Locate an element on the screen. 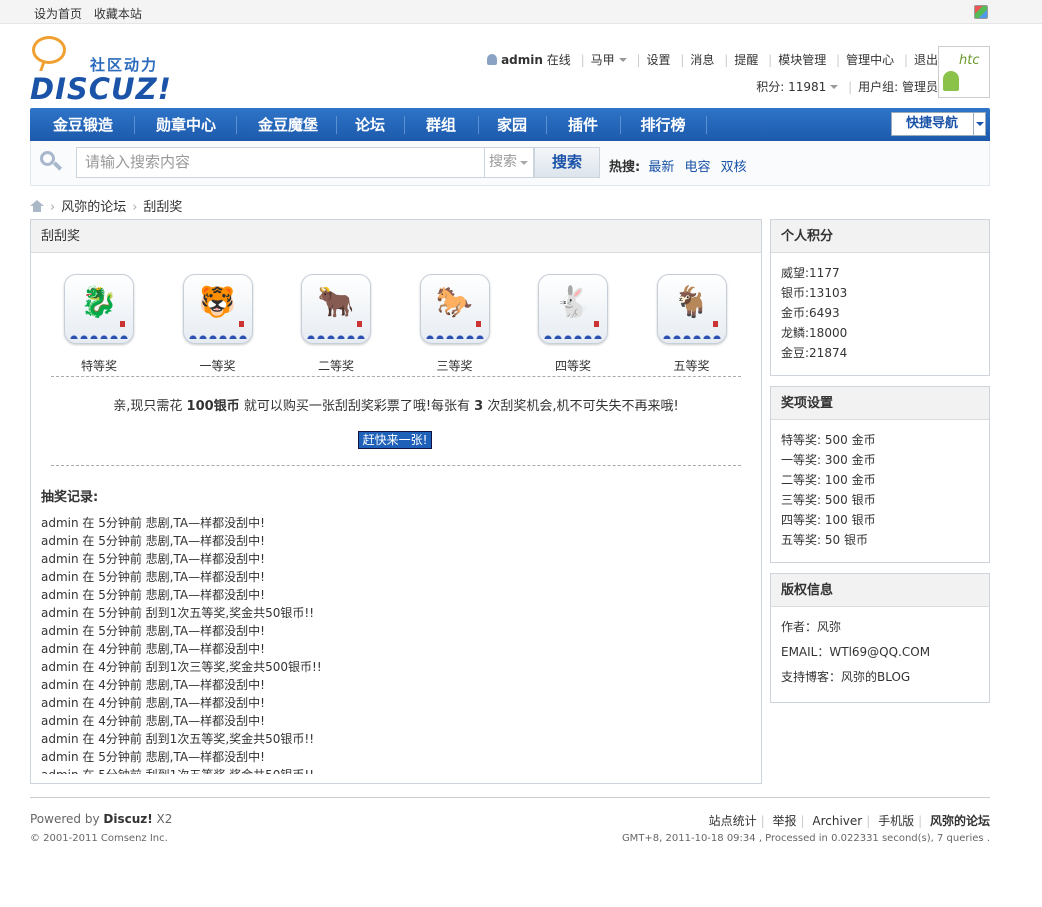 The image size is (1042, 907). user-nav: admin 在线 | 马甲 | 设置 | 消息 | 提醒 | 模块管理 | 管理中心 | 退出 is located at coordinates (712, 59).